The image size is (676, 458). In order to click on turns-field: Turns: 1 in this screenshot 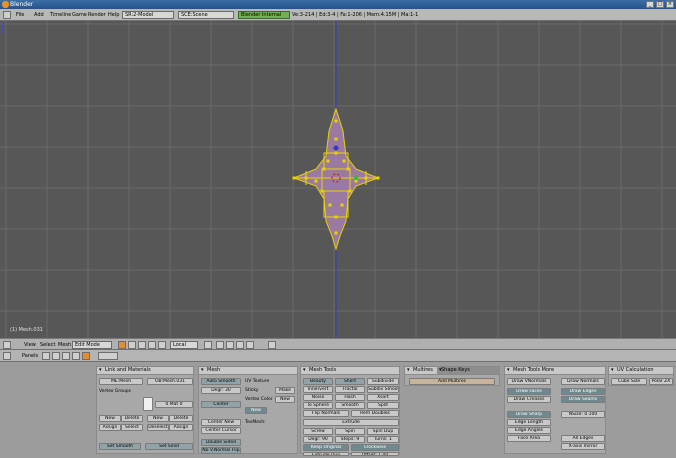, I will do `click(383, 439)`.